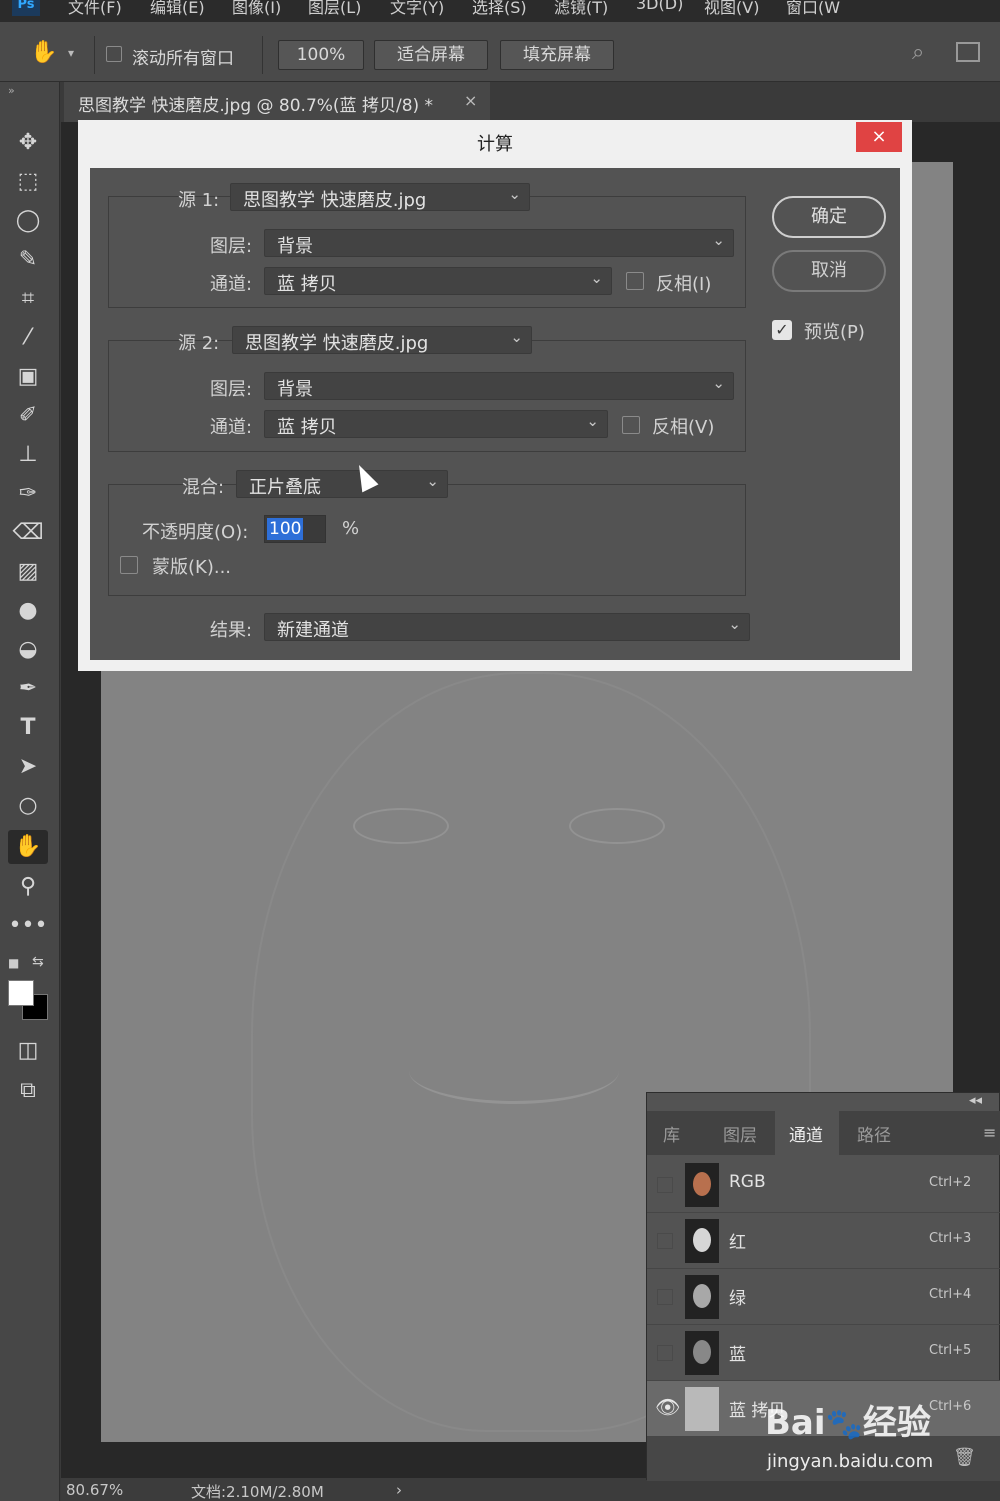  Describe the element at coordinates (44, 53) in the screenshot. I see `hand-tool-preset-icon: ✋` at that location.